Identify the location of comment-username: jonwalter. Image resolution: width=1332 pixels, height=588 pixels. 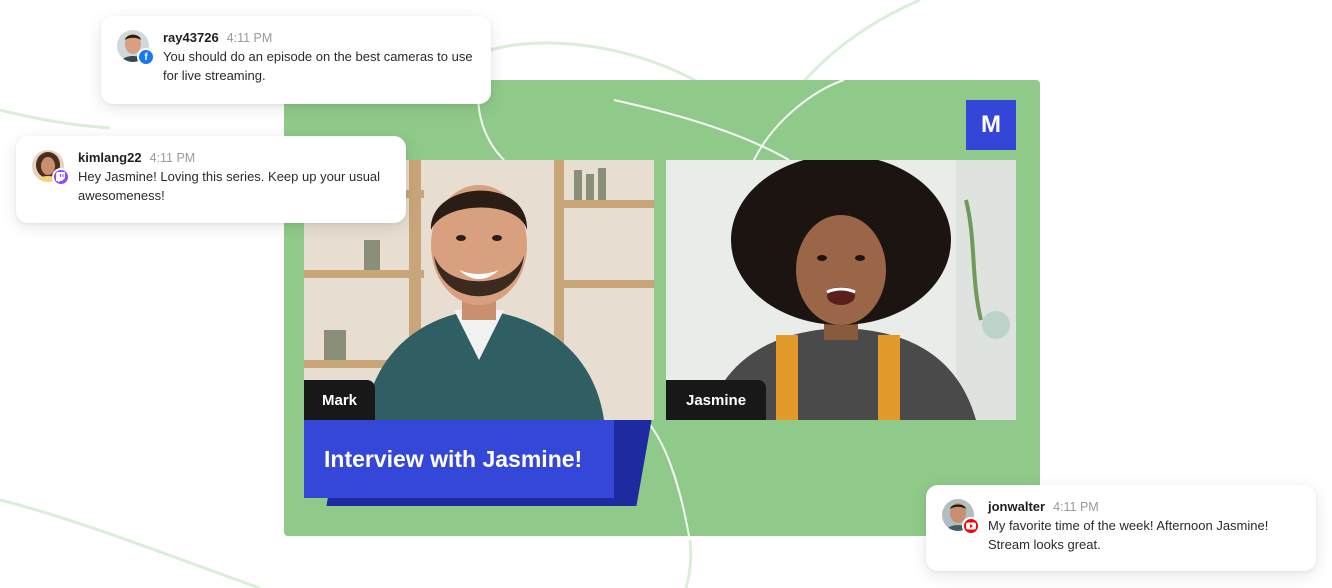
(1017, 506).